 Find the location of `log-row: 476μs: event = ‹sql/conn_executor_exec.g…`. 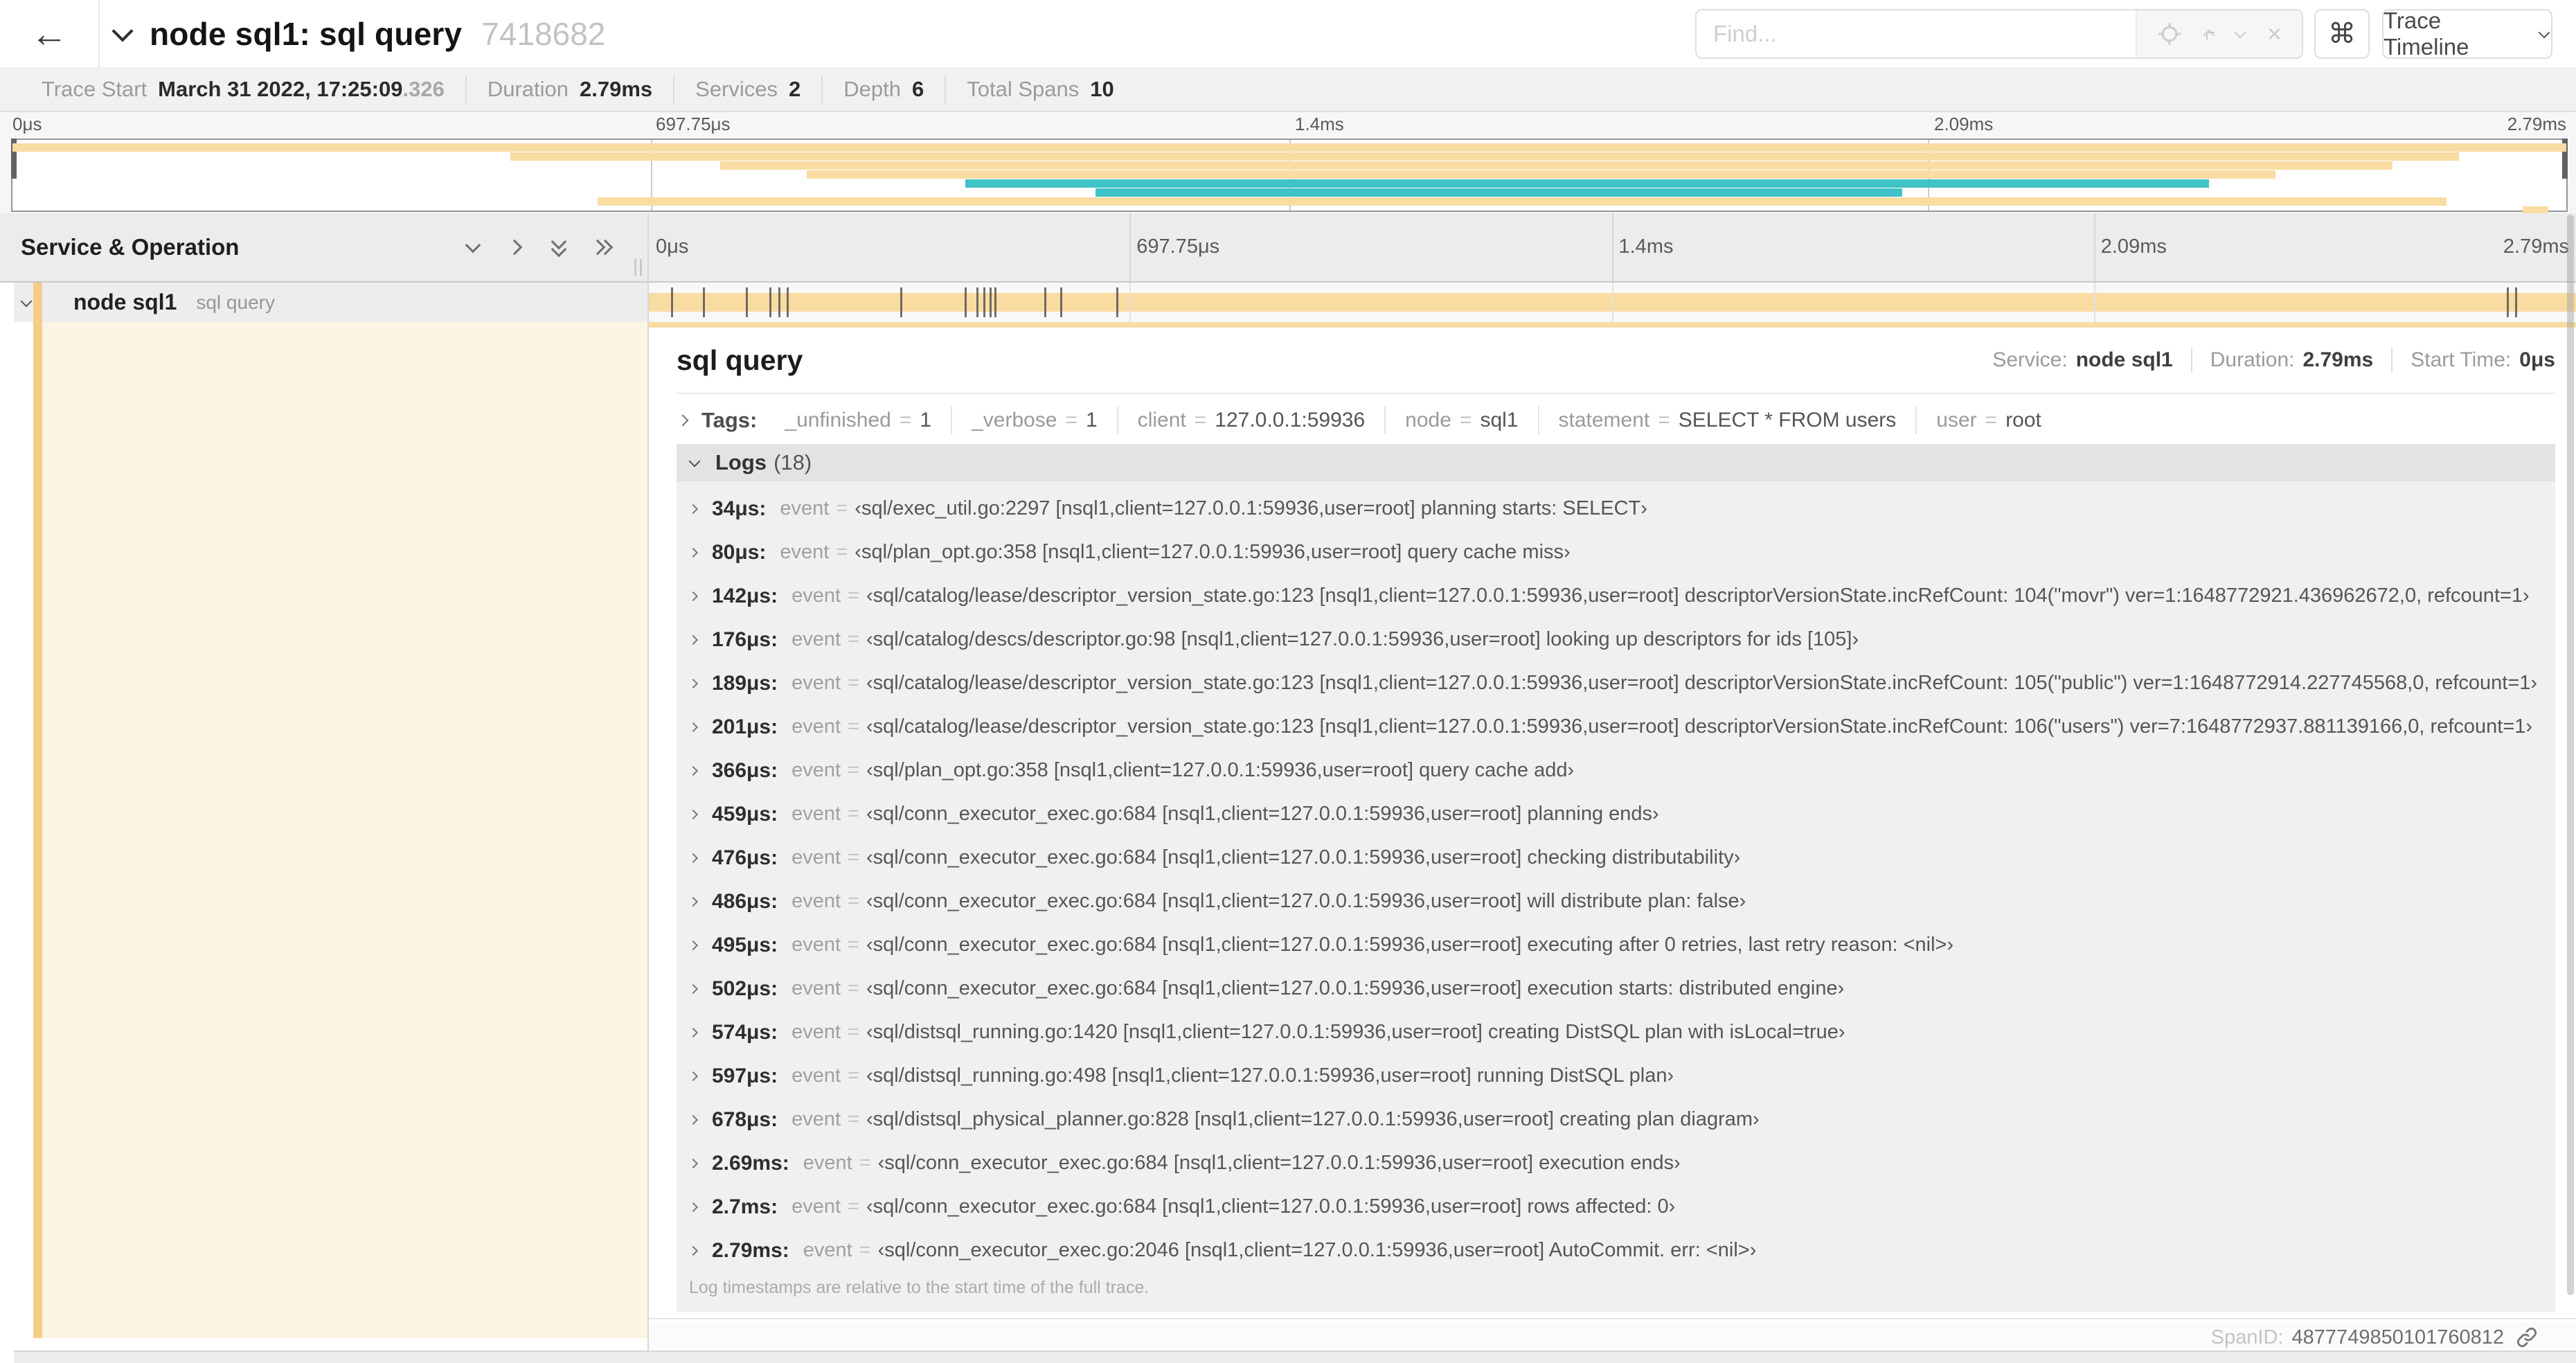

log-row: 476μs: event = ‹sql/conn_executor_exec.g… is located at coordinates (1616, 858).